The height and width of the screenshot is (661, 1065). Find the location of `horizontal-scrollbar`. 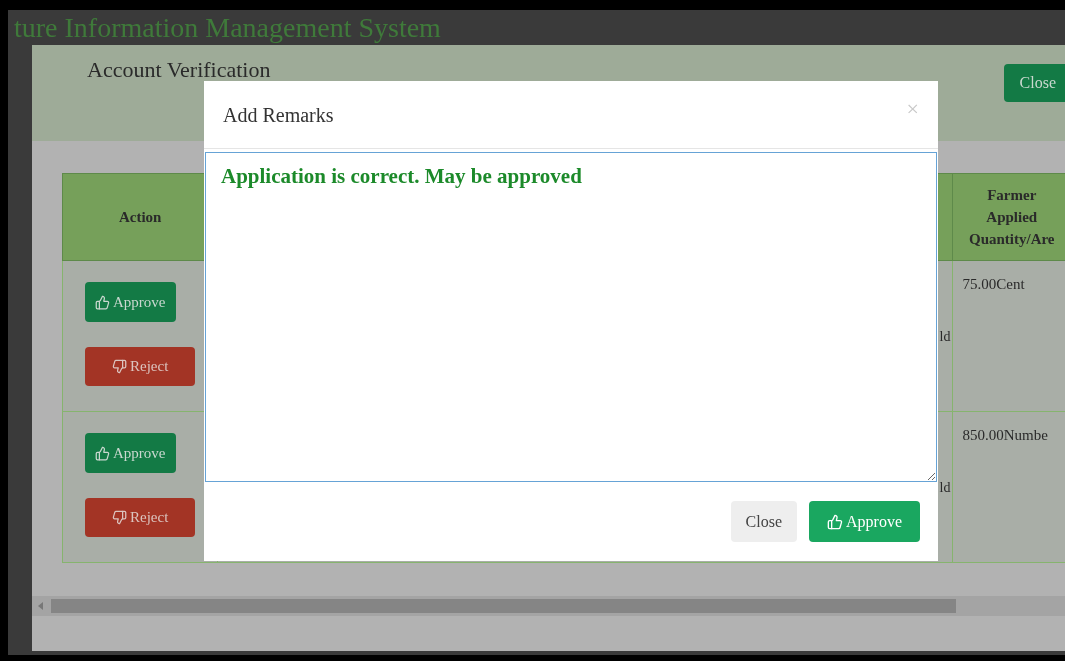

horizontal-scrollbar is located at coordinates (548, 606).